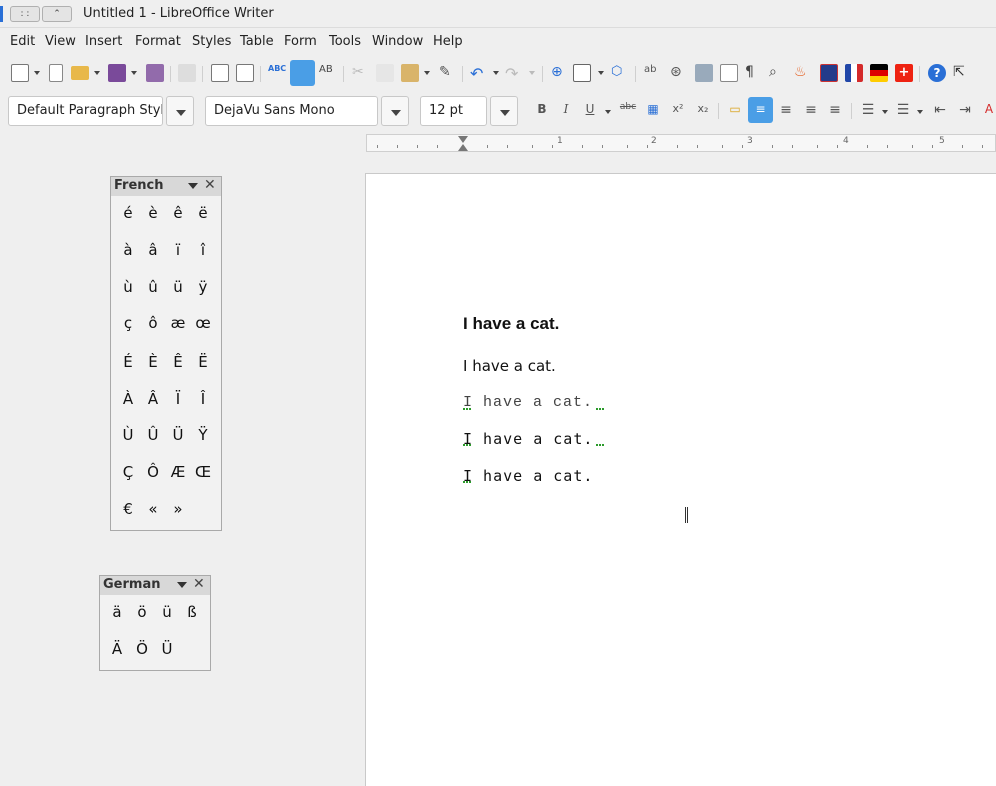 The width and height of the screenshot is (996, 786). Describe the element at coordinates (479, 73) in the screenshot. I see `undo-icon: ↶` at that location.